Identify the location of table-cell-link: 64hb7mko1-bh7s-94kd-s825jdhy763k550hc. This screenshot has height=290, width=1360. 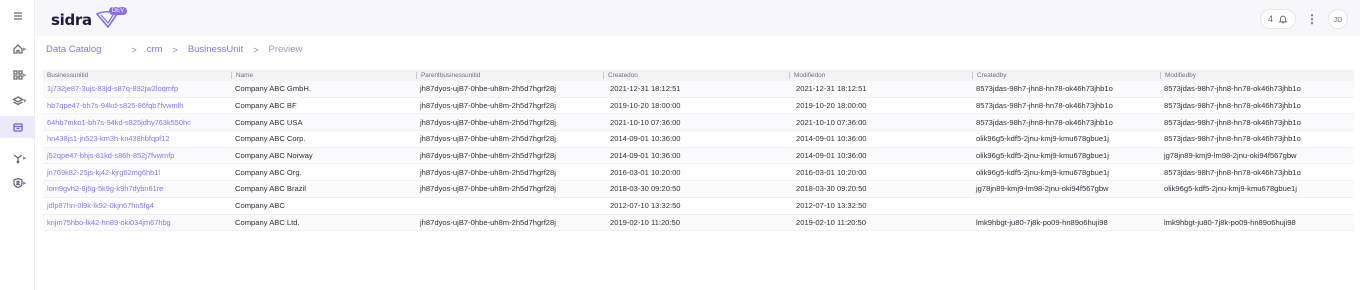
(137, 122).